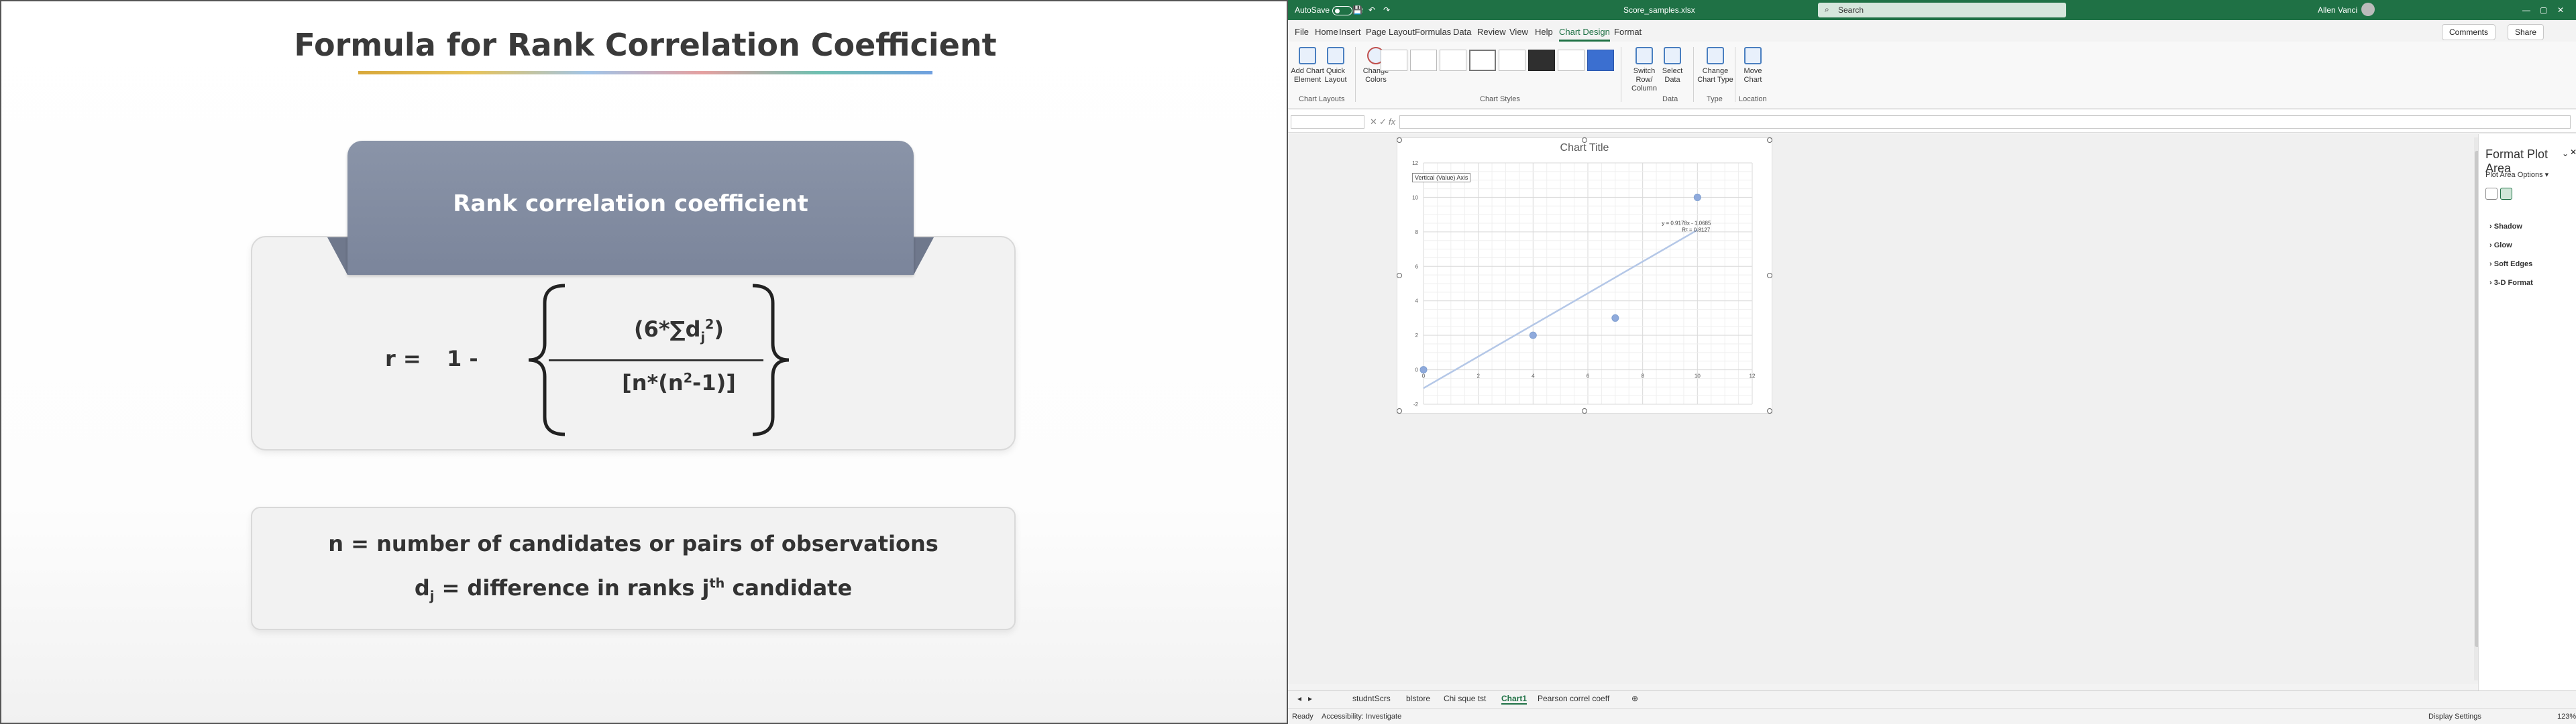  Describe the element at coordinates (2573, 152) in the screenshot. I see `pane-close-icon: ✕` at that location.